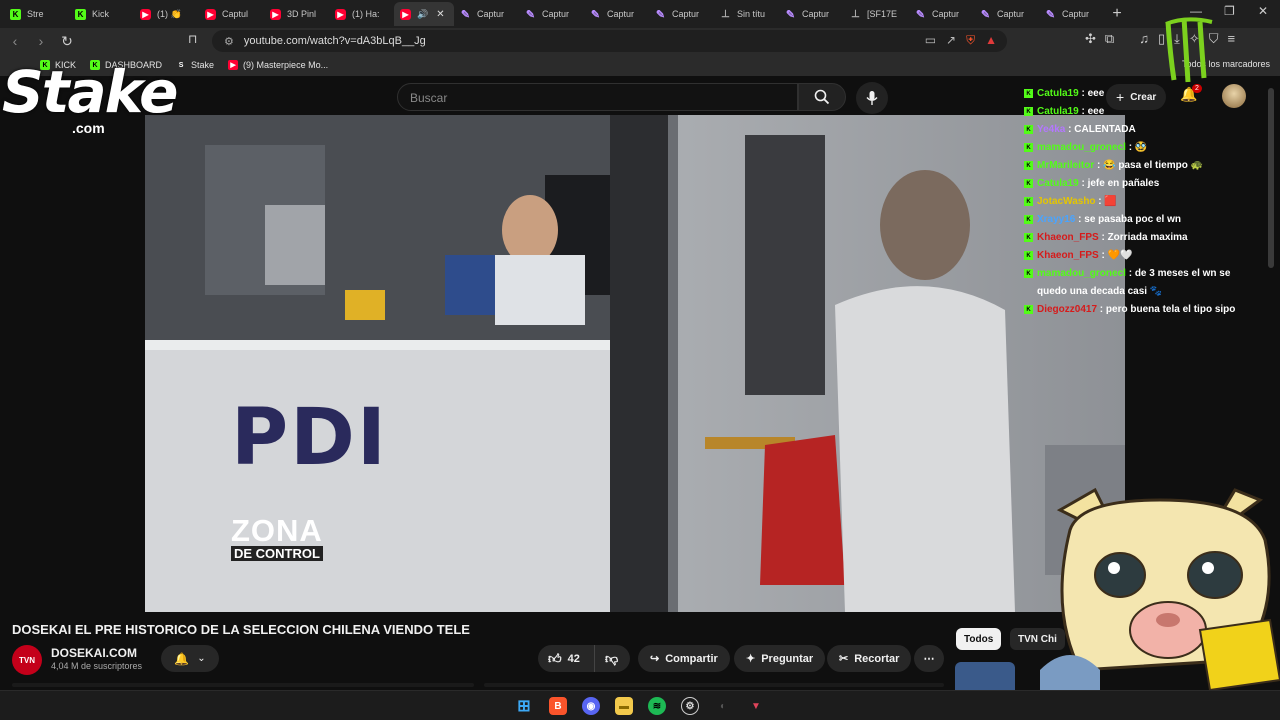  Describe the element at coordinates (929, 658) in the screenshot. I see `more-actions-button: ⋯` at that location.